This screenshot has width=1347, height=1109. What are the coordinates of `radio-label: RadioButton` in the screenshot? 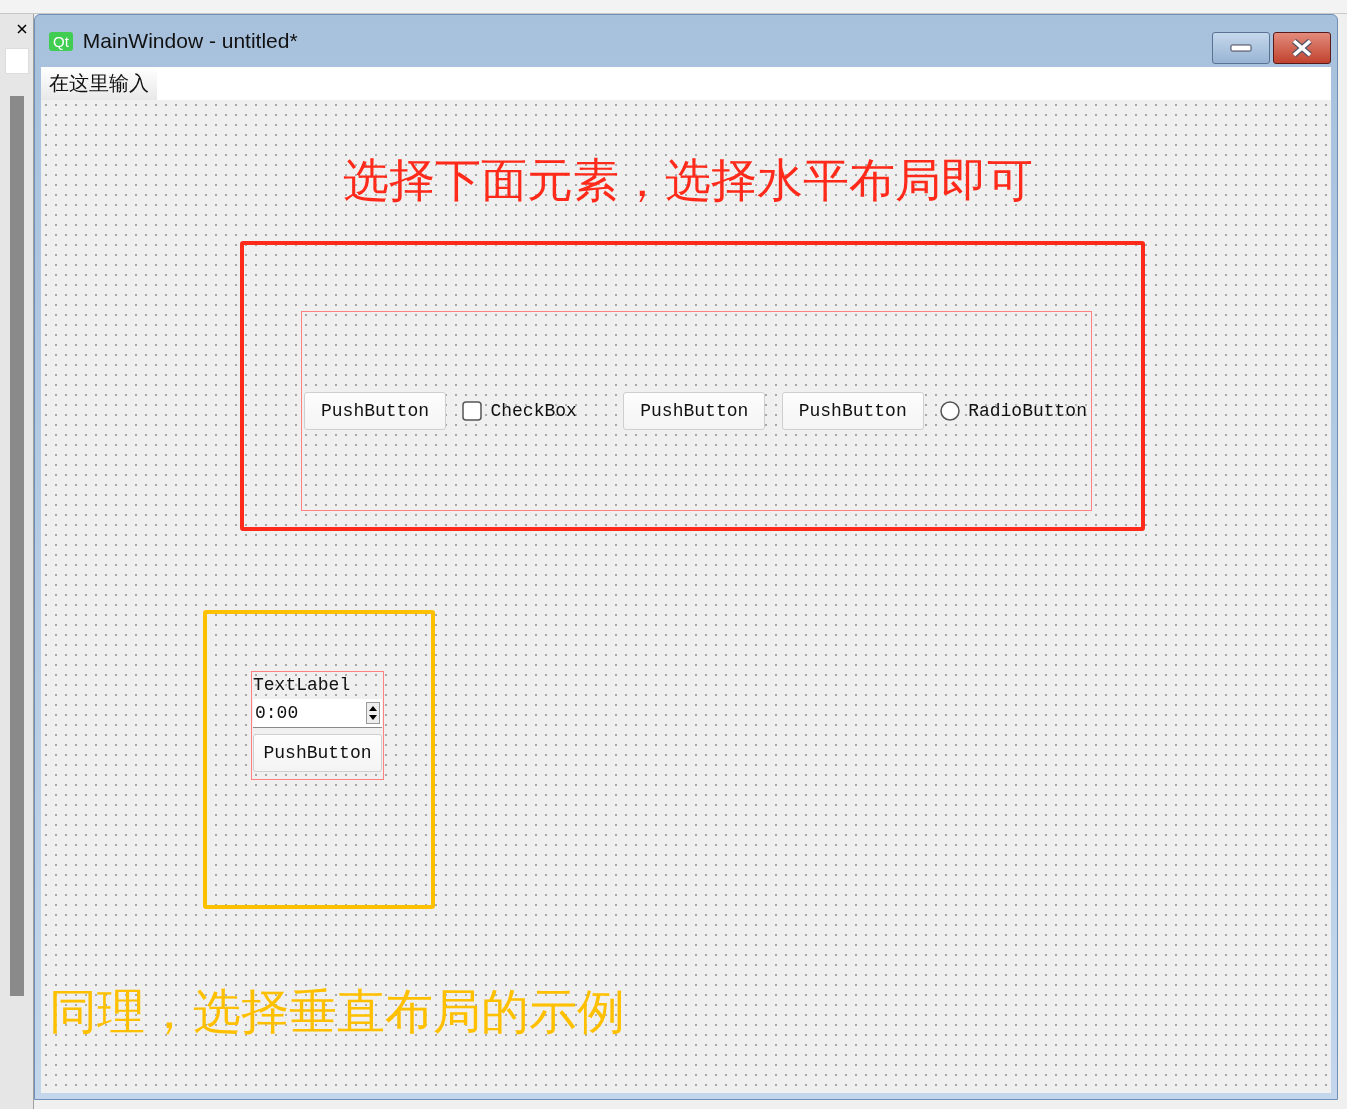 It's located at (1027, 411).